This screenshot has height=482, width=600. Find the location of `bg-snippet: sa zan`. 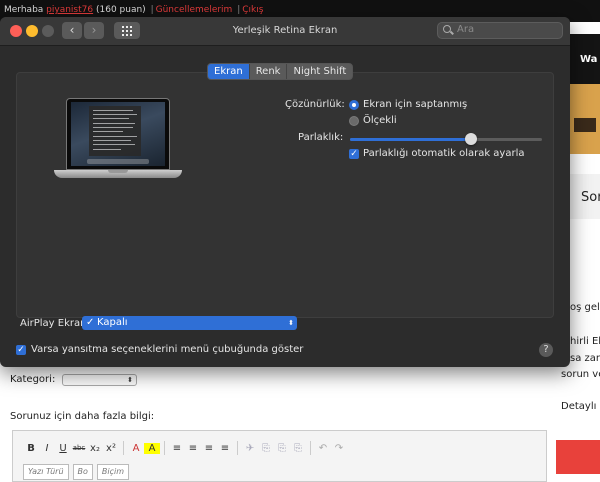

bg-snippet: sa zan is located at coordinates (585, 358).